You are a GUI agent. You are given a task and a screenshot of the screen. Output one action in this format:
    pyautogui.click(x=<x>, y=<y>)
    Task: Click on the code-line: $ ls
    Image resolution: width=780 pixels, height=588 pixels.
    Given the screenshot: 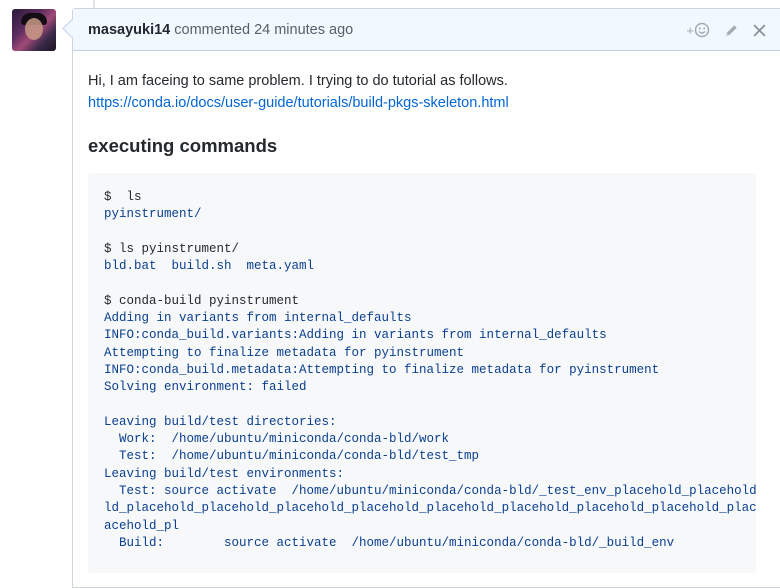 What is the action you would take?
    pyautogui.click(x=123, y=197)
    